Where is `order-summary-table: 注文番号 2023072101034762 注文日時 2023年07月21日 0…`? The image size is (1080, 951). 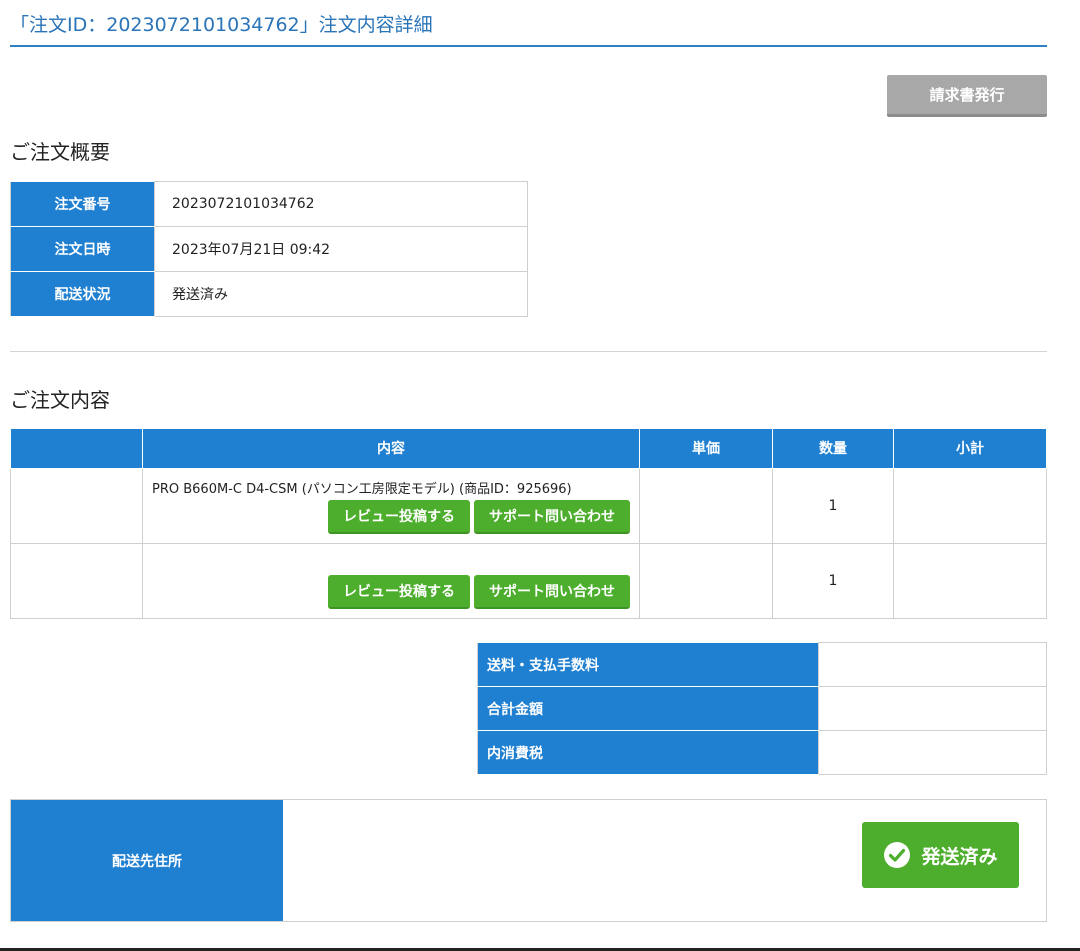 order-summary-table: 注文番号 2023072101034762 注文日時 2023年07月21日 0… is located at coordinates (269, 249).